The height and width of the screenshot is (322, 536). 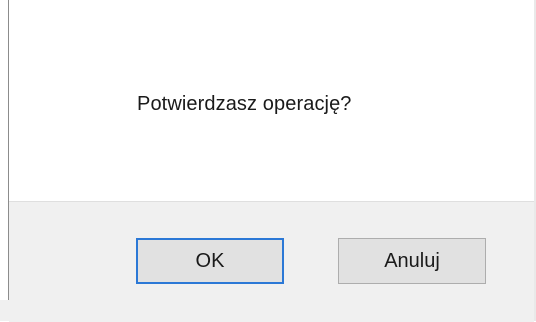 I want to click on dialog-bottom-left-corner, so click(x=4, y=310).